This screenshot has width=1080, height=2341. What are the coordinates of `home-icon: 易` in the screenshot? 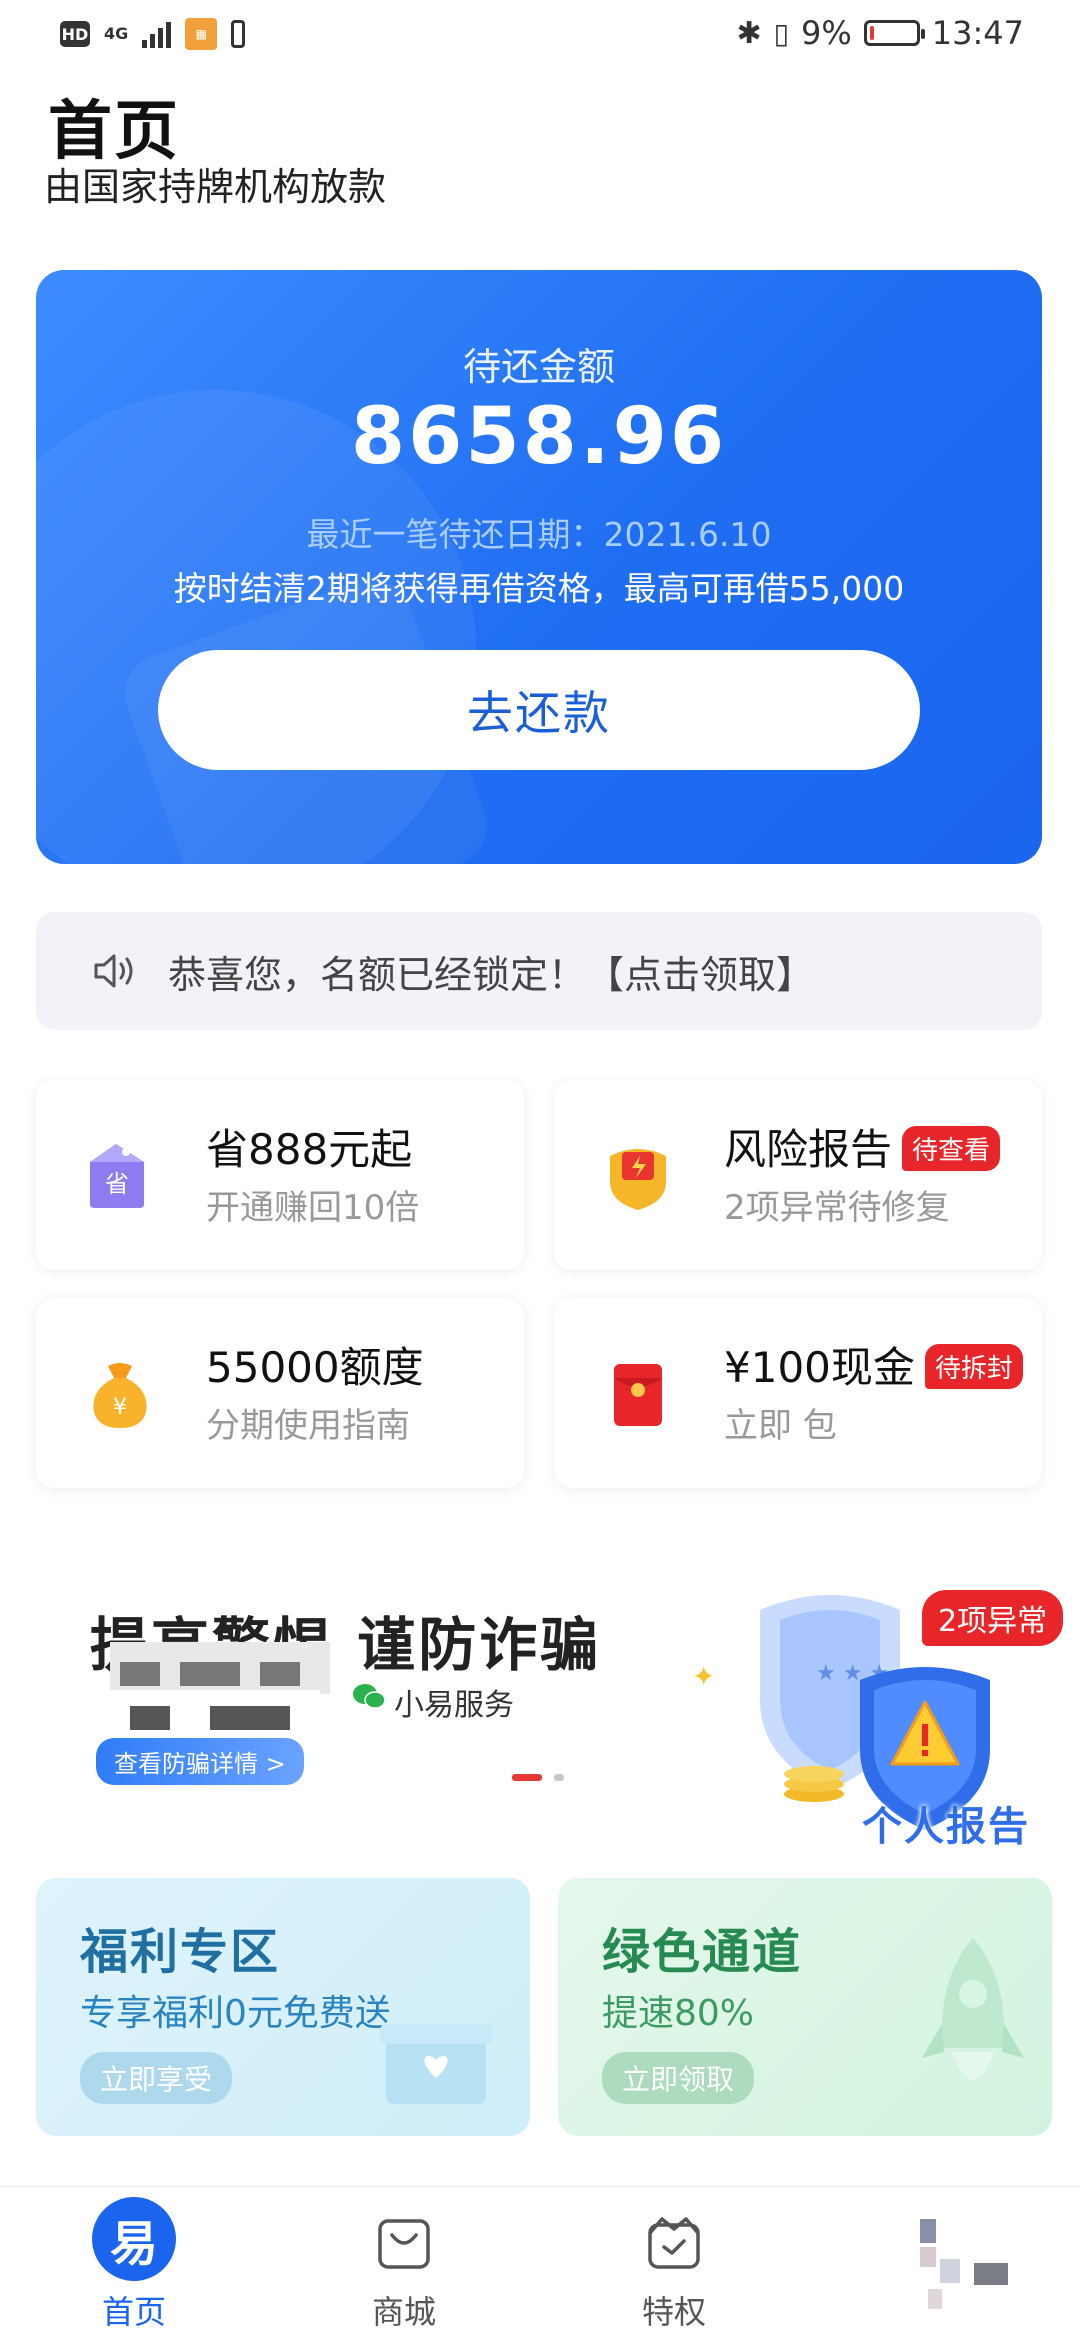 It's located at (134, 2239).